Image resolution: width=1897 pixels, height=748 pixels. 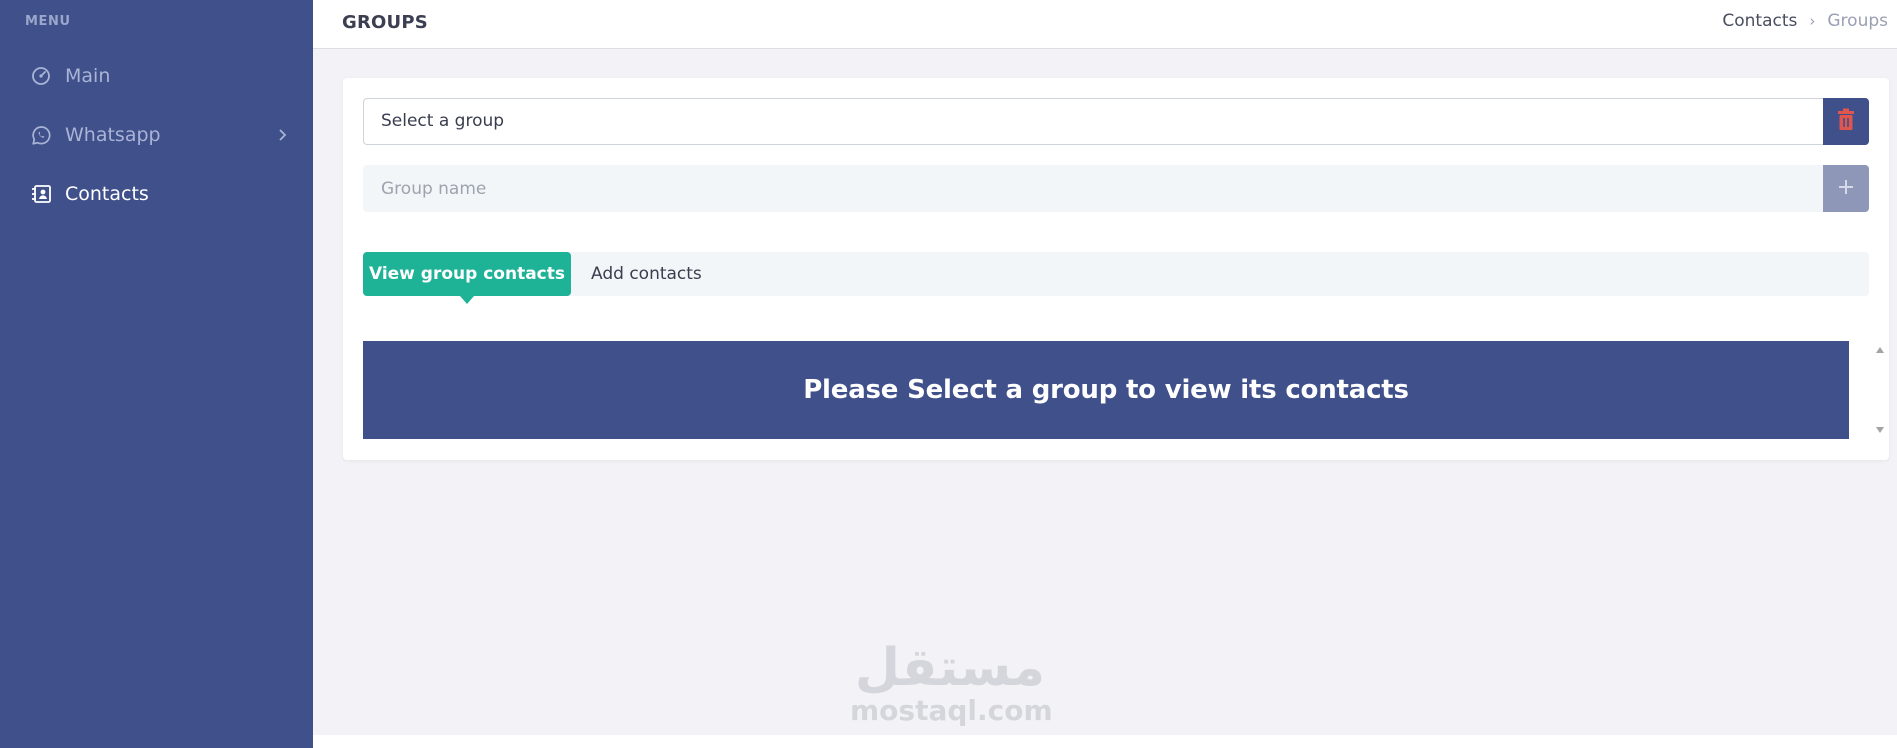 I want to click on plus-icon, so click(x=1846, y=189).